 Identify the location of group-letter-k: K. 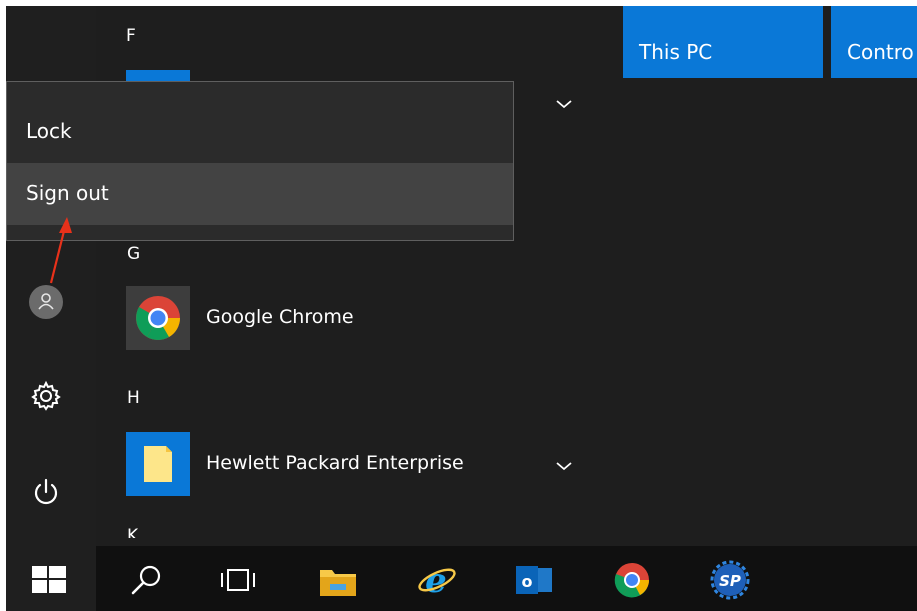
(132, 532).